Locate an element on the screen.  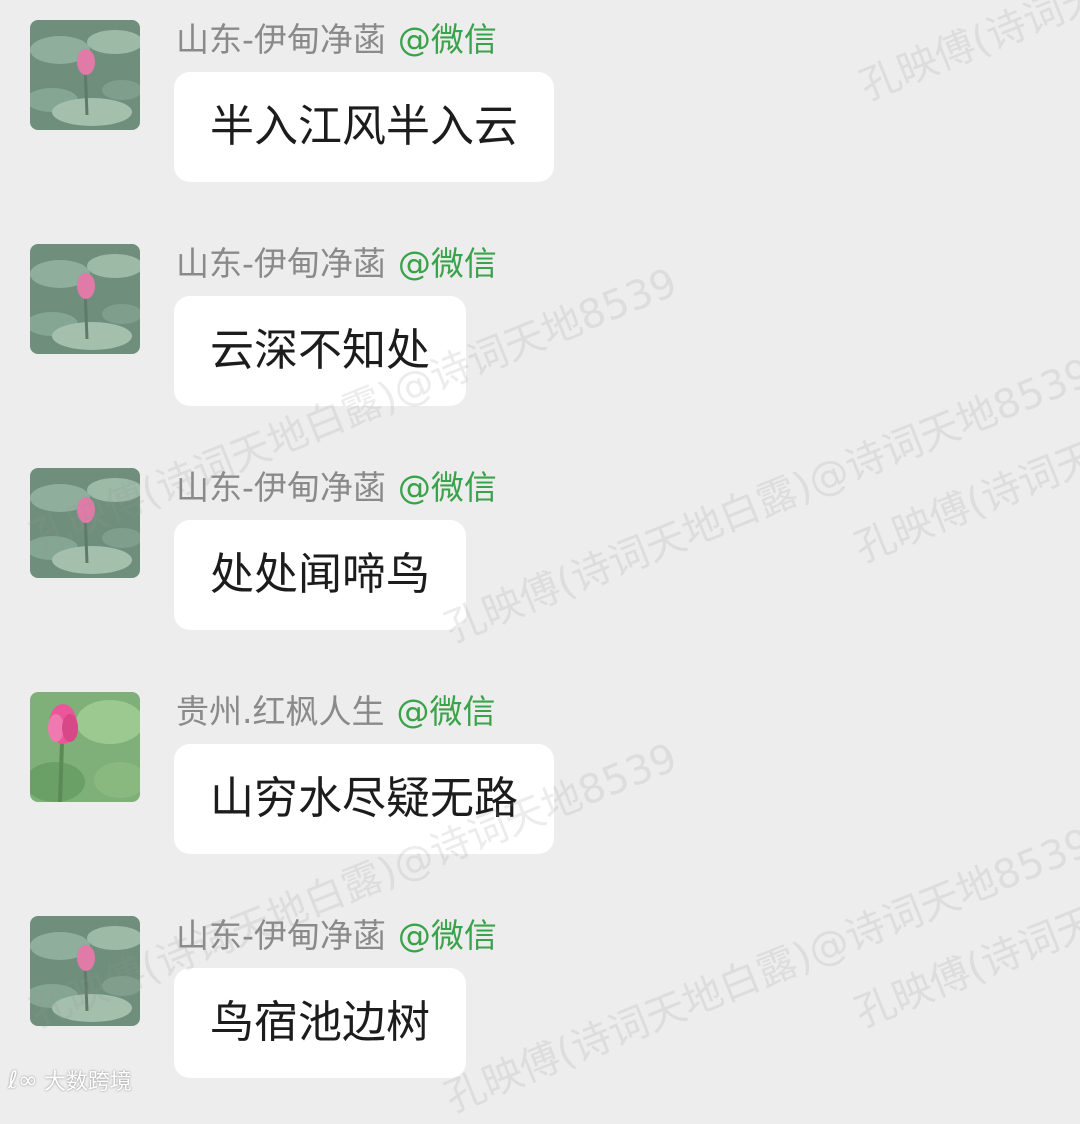
message-bubble: 半入江风半入云 is located at coordinates (364, 127).